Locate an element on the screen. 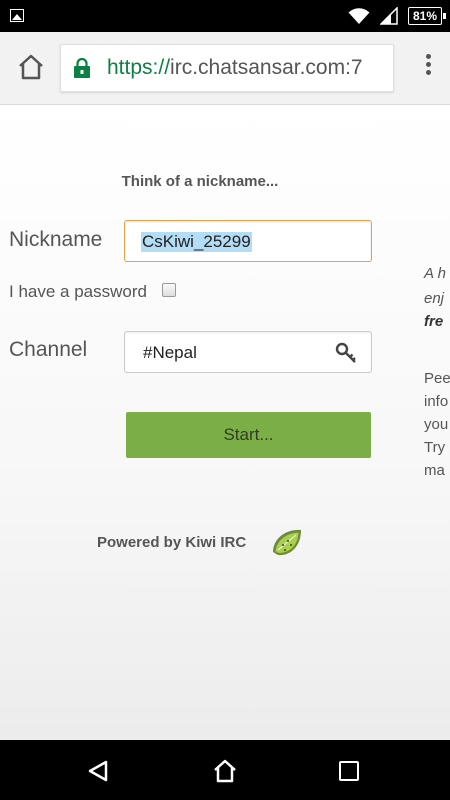 Image resolution: width=450 pixels, height=800 pixels. recent-apps-icon is located at coordinates (349, 771).